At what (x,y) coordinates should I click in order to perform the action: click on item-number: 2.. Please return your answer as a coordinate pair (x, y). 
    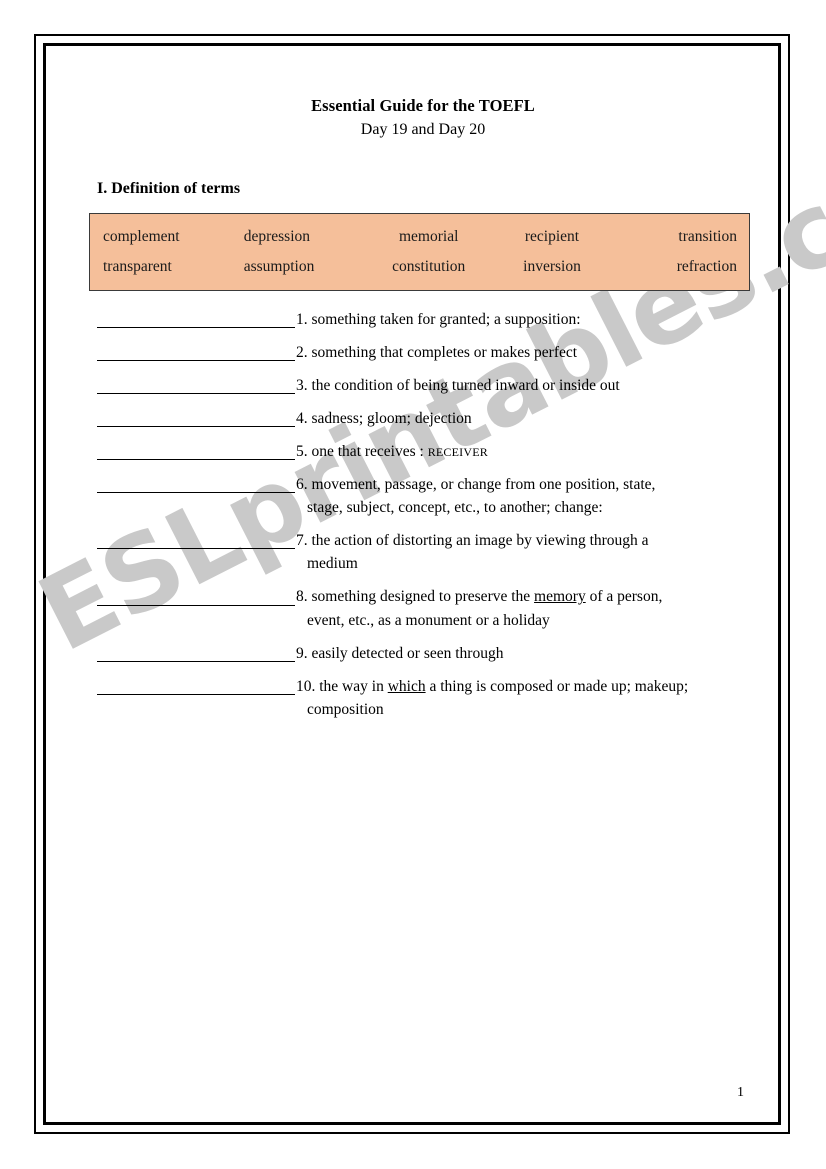
    Looking at the image, I should click on (302, 352).